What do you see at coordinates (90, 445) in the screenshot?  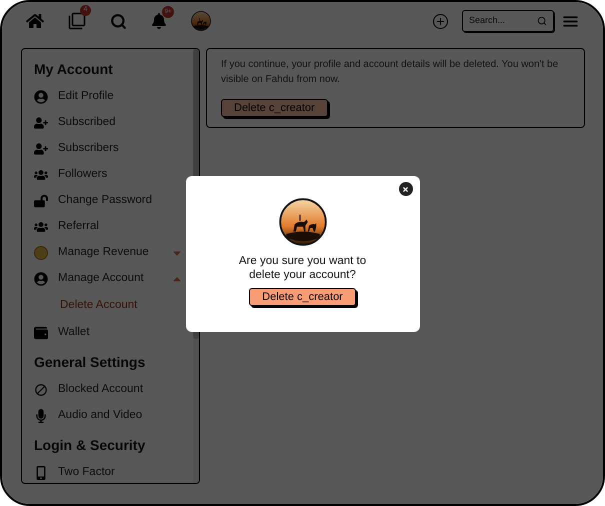 I see `section-heading: Login & Security` at bounding box center [90, 445].